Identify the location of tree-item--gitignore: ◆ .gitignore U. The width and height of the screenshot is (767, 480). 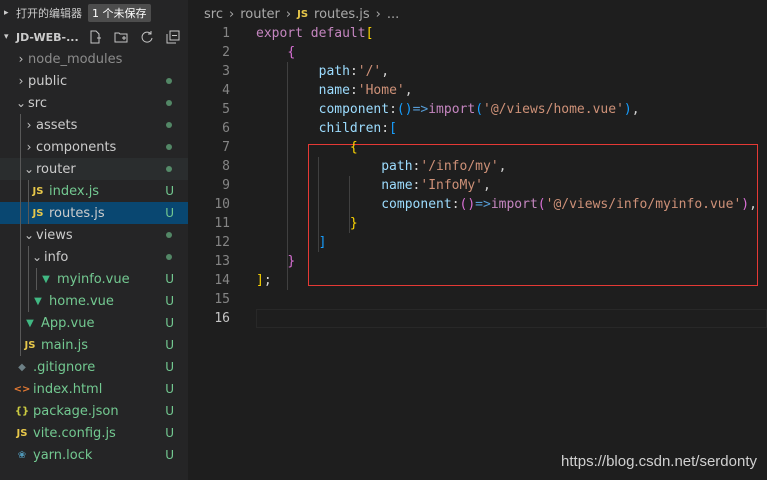
(94, 367).